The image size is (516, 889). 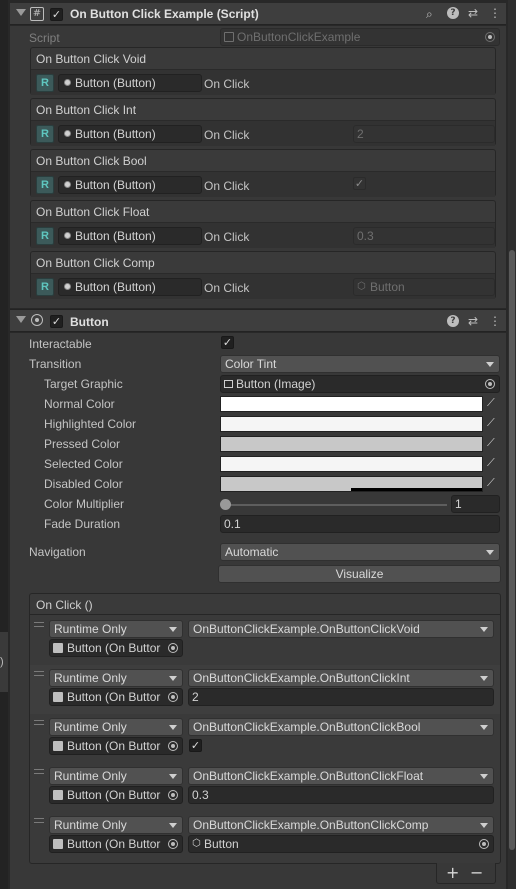 I want to click on event-param-value: Button, so click(x=387, y=287).